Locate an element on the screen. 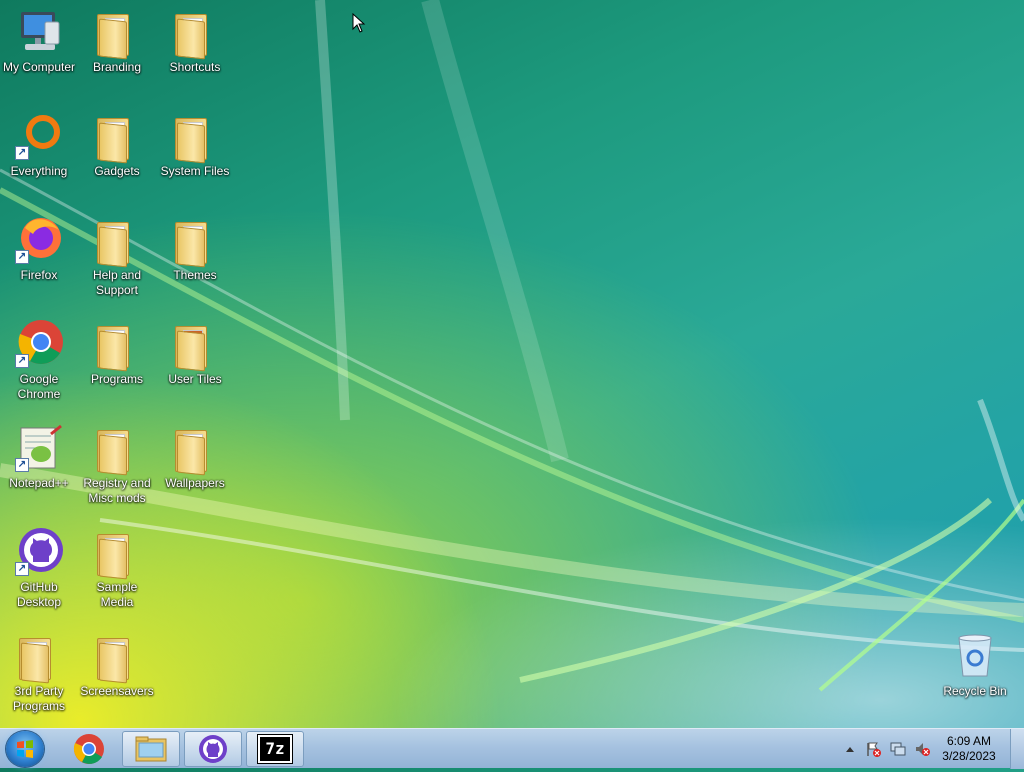 This screenshot has width=1024, height=772. file-explorer-icon is located at coordinates (151, 749).